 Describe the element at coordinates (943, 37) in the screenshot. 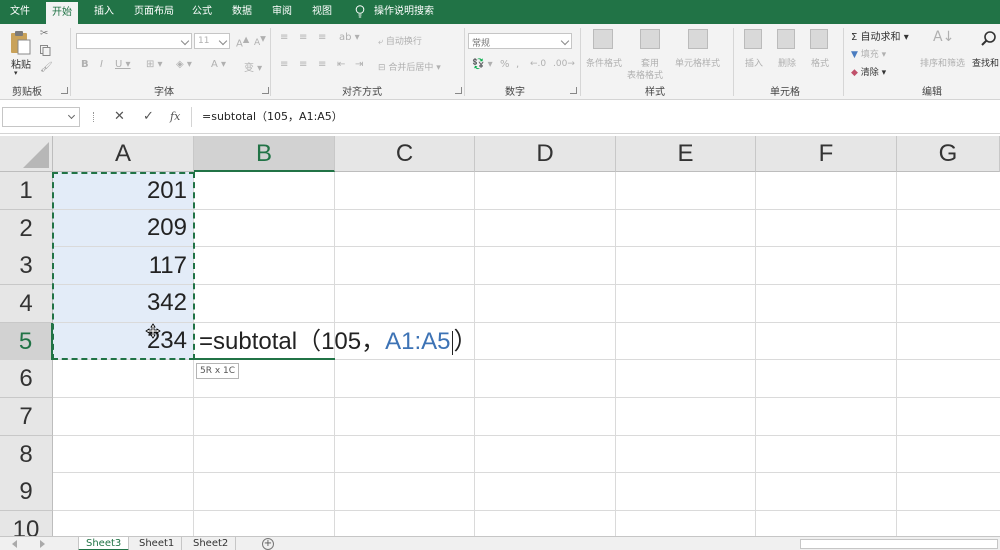

I see `sort-filter-icon: A↓` at that location.